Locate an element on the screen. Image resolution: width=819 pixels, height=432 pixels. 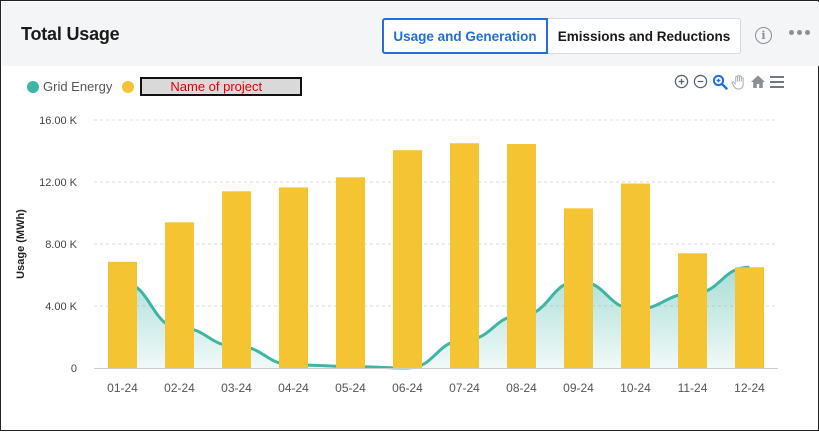
y-tick-label: 8.00 K is located at coordinates (61, 245).